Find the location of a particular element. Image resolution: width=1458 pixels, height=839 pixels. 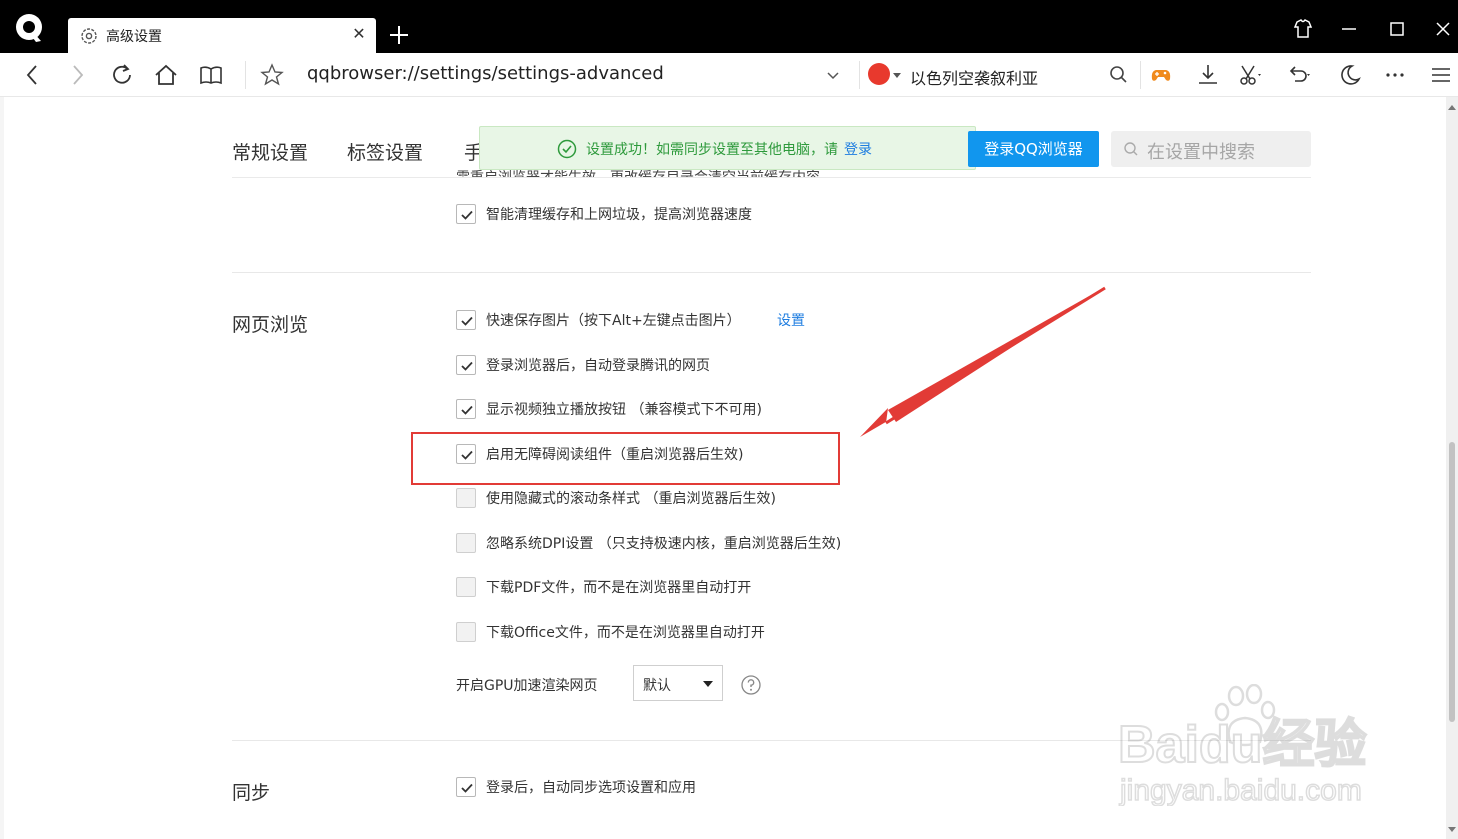

baidu-jingyan-watermark: Baidu经验 jingyan.baidu.com is located at coordinates (1242, 745).